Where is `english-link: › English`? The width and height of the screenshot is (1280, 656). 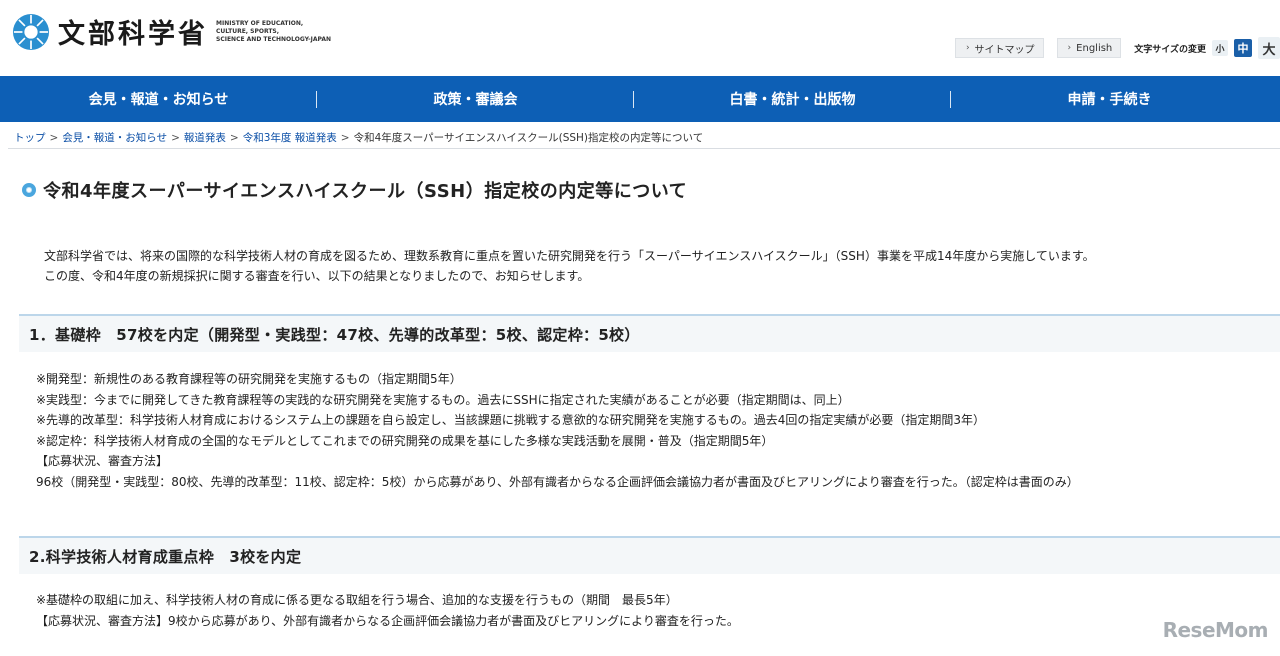 english-link: › English is located at coordinates (1089, 48).